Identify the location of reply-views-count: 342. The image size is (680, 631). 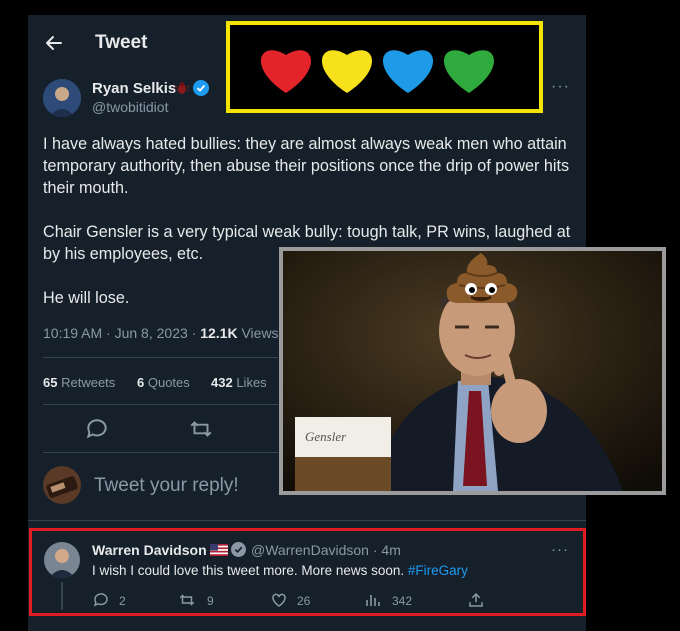
(402, 601).